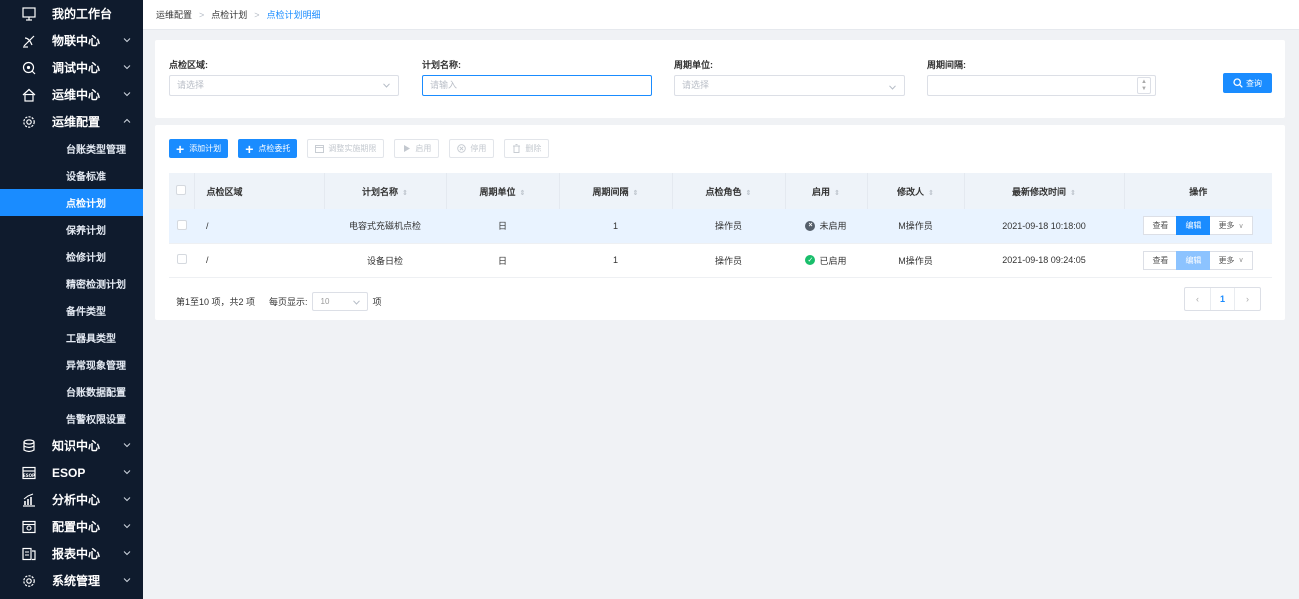 The width and height of the screenshot is (1299, 599). What do you see at coordinates (71, 364) in the screenshot?
I see `sidebar-sub-anomaly: 异常现象管理` at bounding box center [71, 364].